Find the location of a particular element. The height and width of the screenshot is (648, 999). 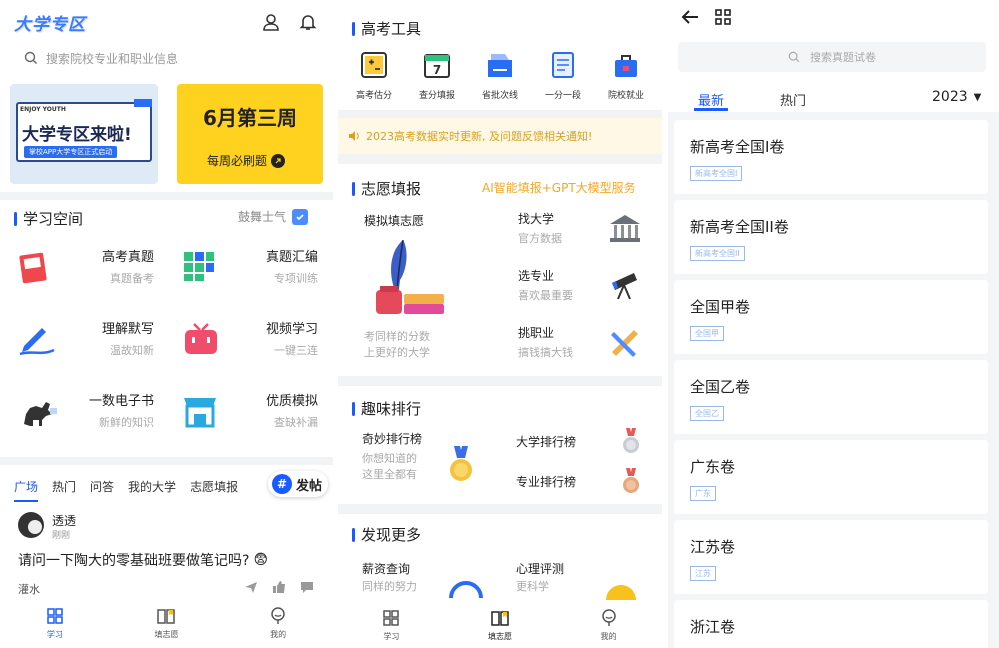

share-icon is located at coordinates (251, 587).